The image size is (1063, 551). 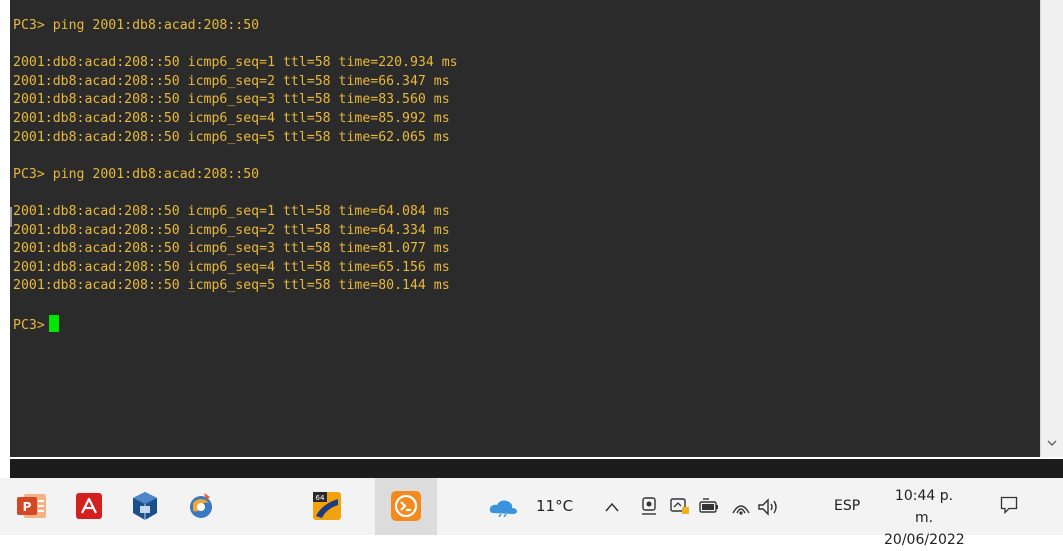 I want to click on wifi-icon, so click(x=741, y=507).